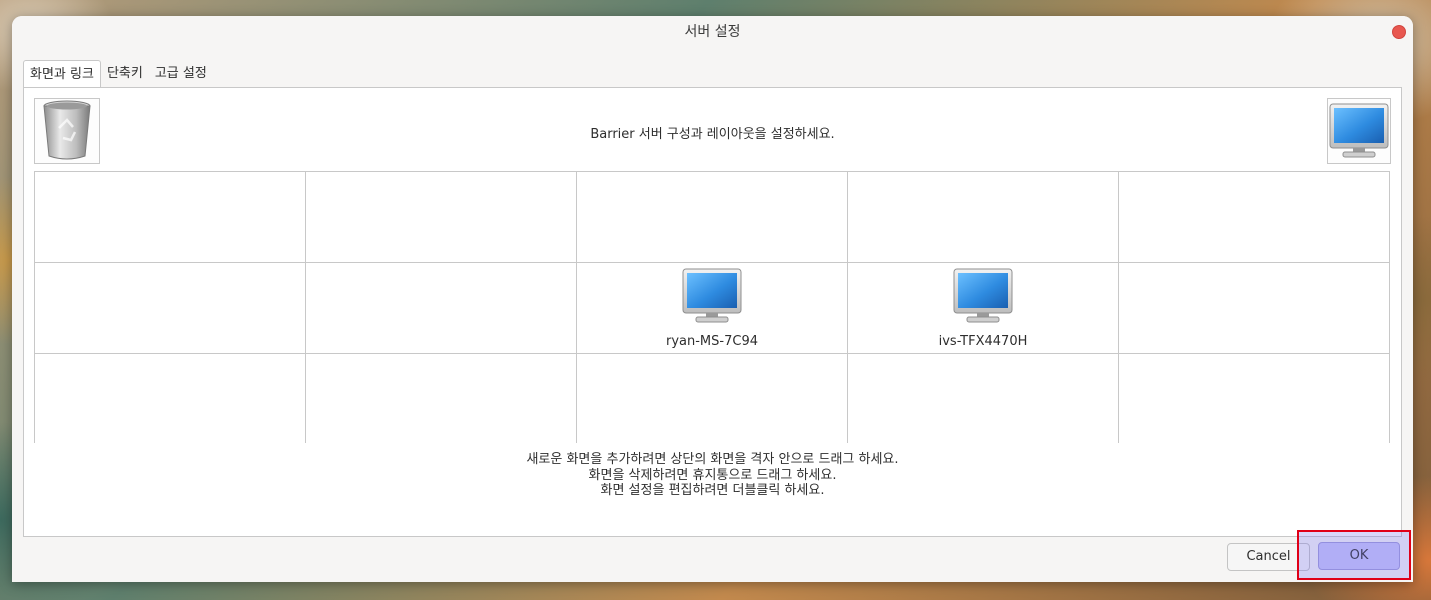 The width and height of the screenshot is (1431, 600). Describe the element at coordinates (712, 459) in the screenshot. I see `help-line-add: 새로운 화면을 추가하려면 상단의 화면을 격자 안으로 드래그 하세요.` at that location.